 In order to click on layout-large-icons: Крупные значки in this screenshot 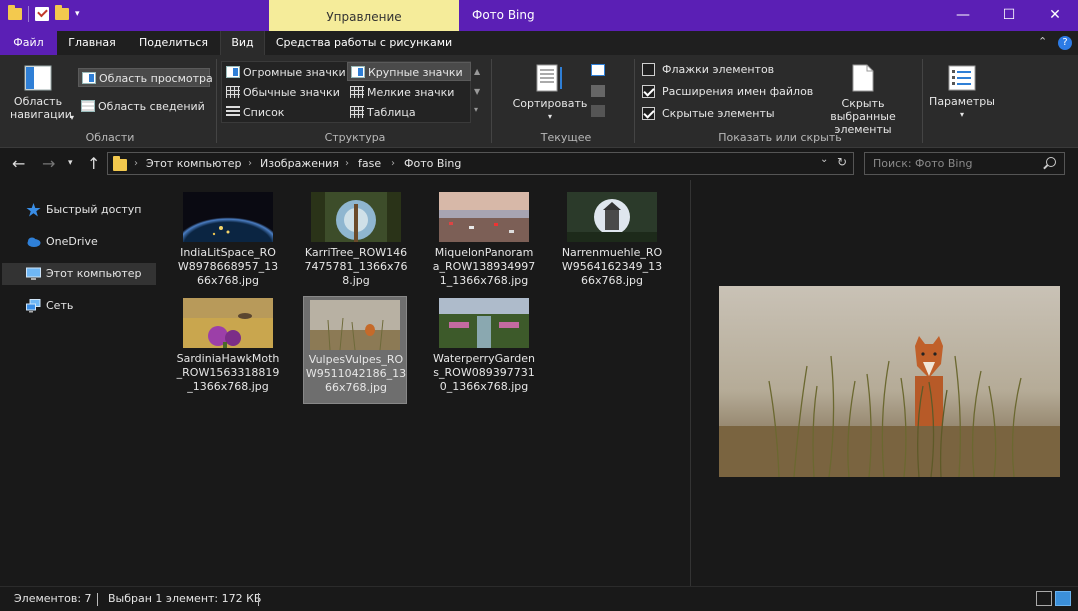, I will do `click(409, 71)`.